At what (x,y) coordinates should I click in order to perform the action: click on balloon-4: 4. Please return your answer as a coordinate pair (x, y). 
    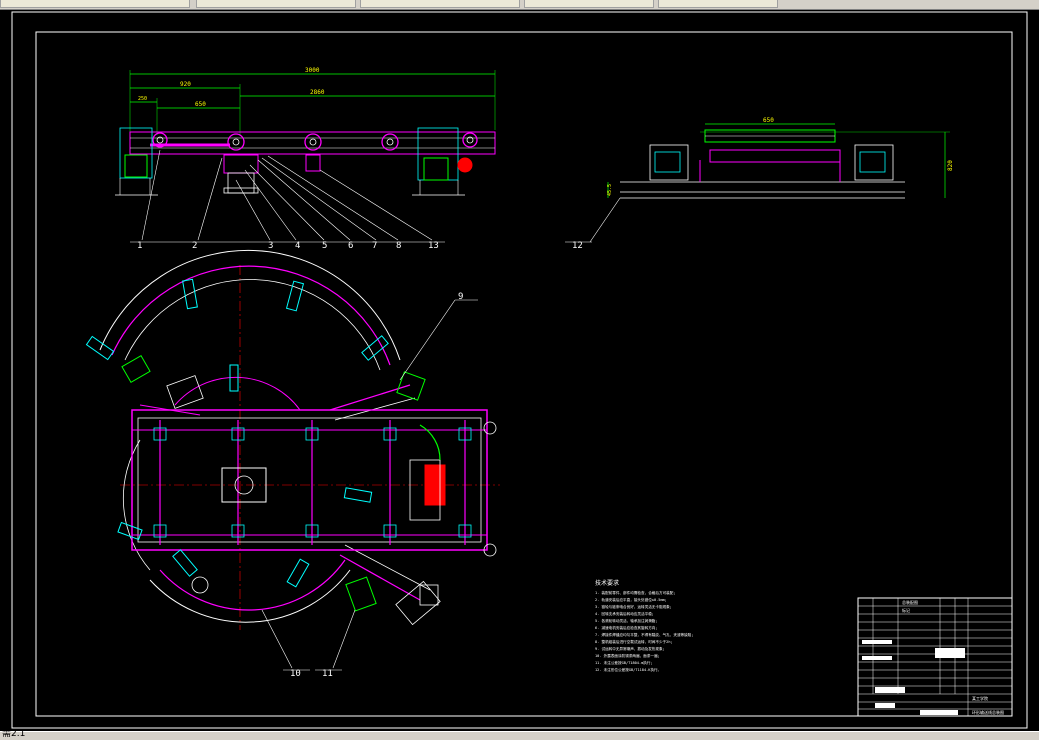
    Looking at the image, I should click on (297, 246).